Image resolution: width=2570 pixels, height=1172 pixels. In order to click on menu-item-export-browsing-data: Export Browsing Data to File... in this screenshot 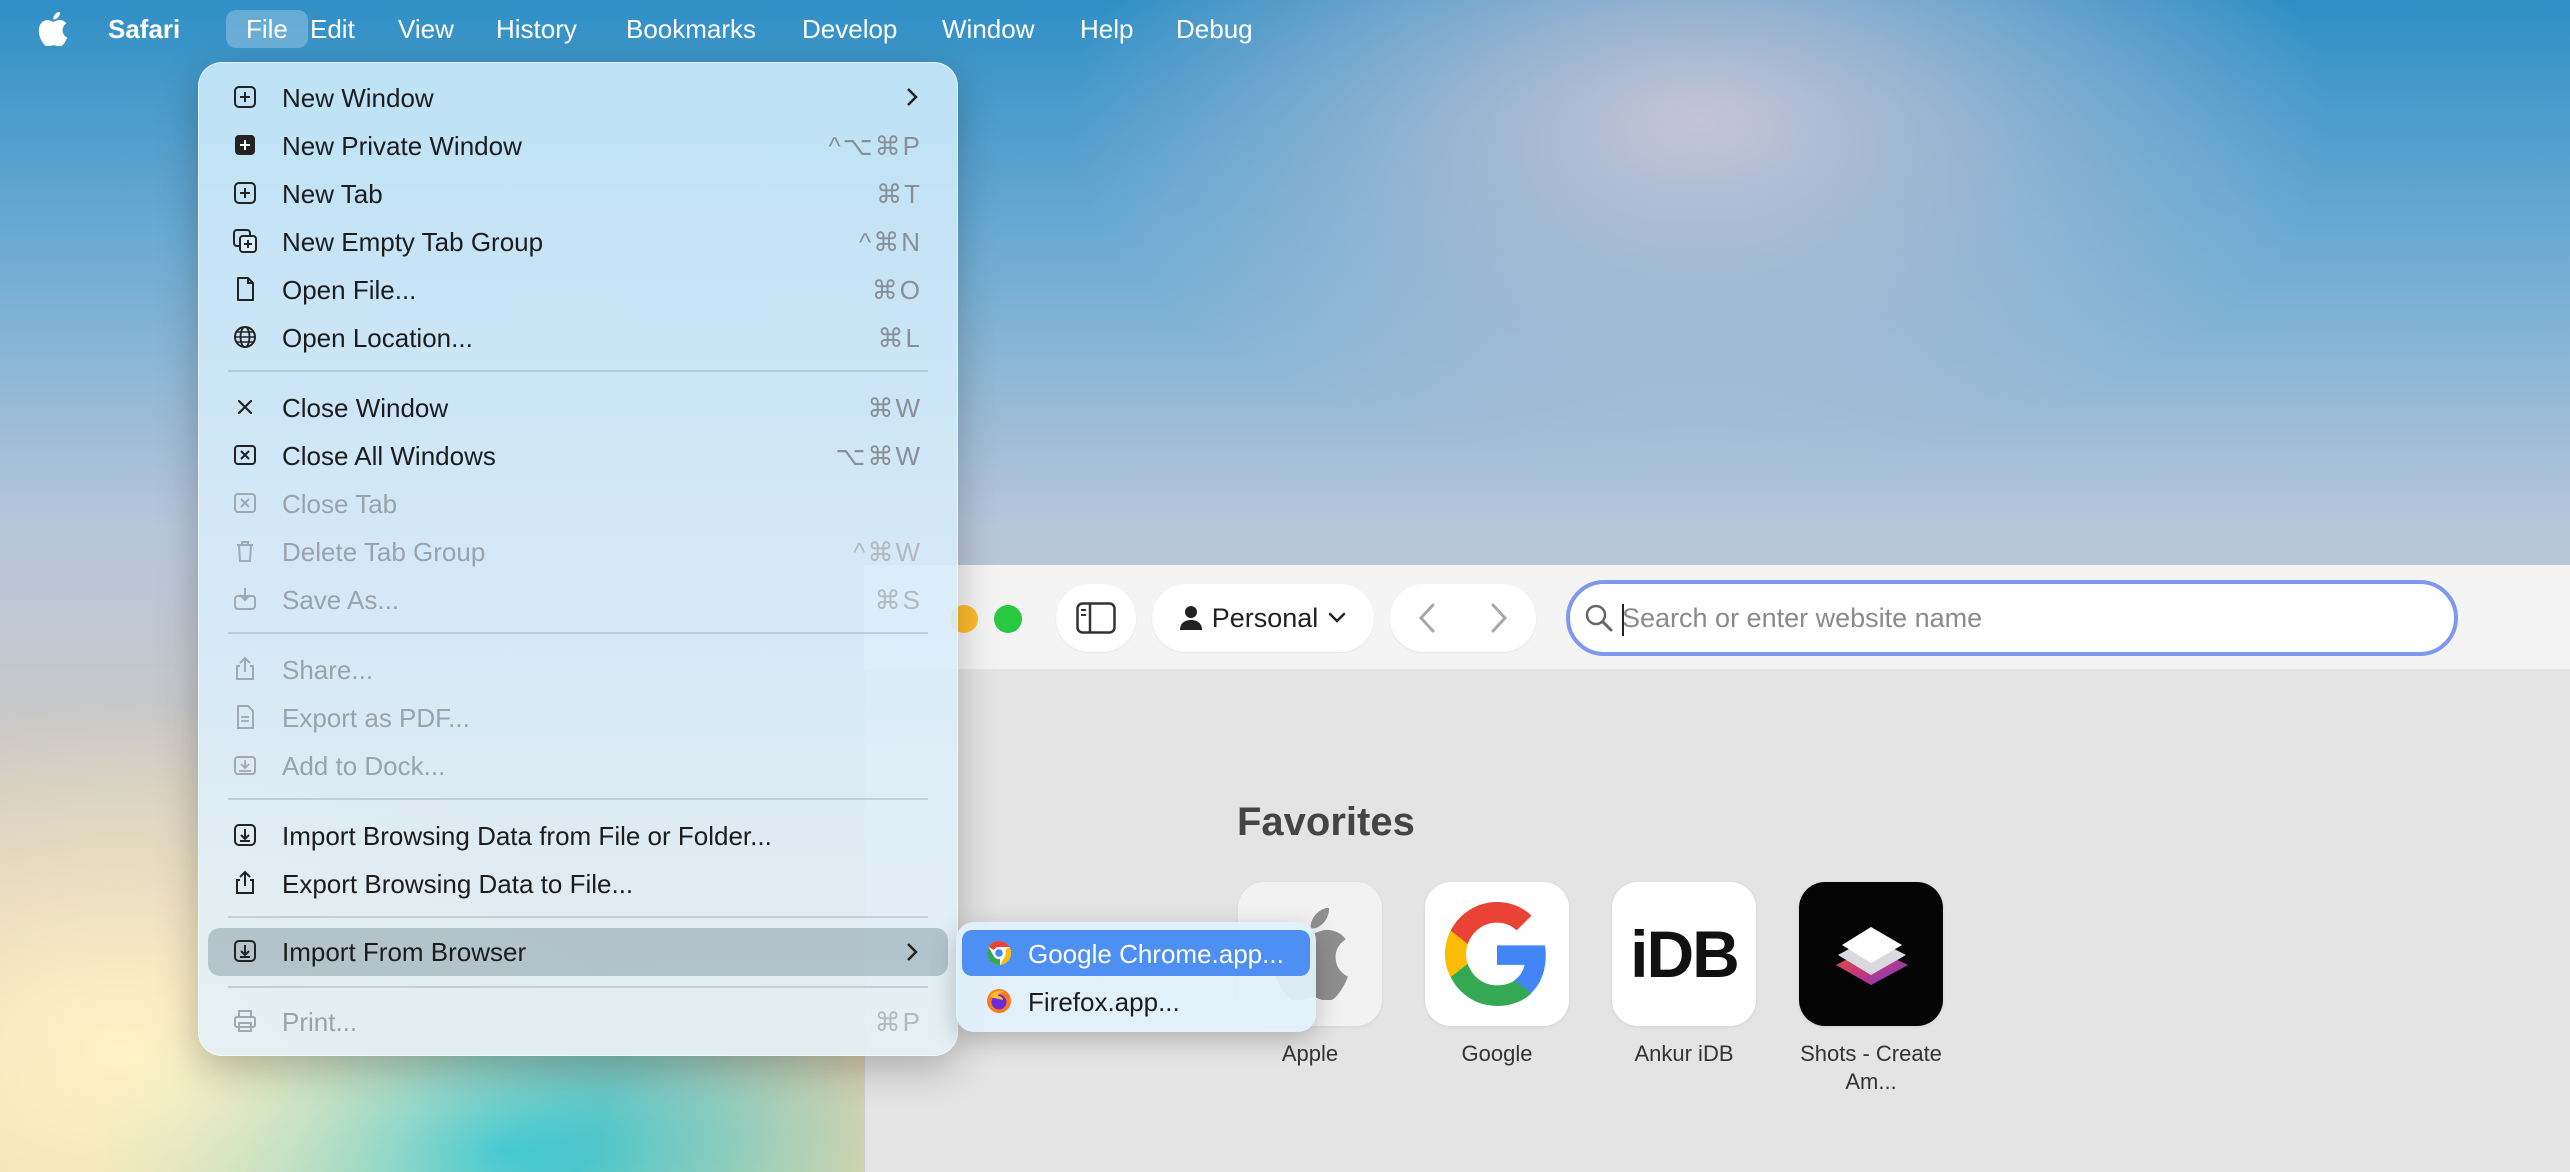, I will do `click(578, 883)`.